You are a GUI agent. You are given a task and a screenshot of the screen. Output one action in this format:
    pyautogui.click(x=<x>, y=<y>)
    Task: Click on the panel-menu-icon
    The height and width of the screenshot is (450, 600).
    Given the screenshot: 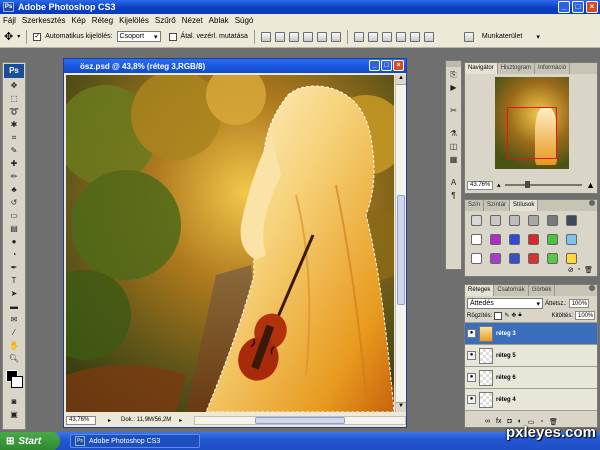 What is the action you would take?
    pyautogui.click(x=592, y=203)
    